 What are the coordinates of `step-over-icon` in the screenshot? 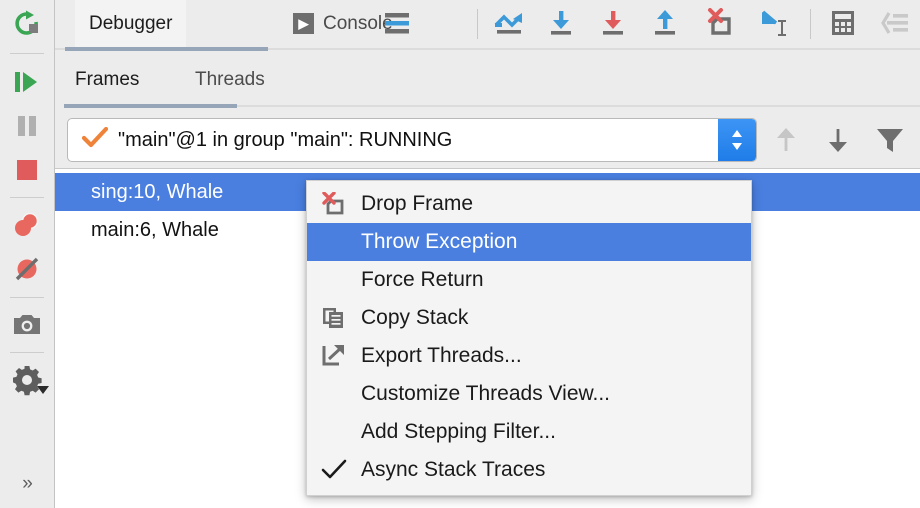 It's located at (509, 27).